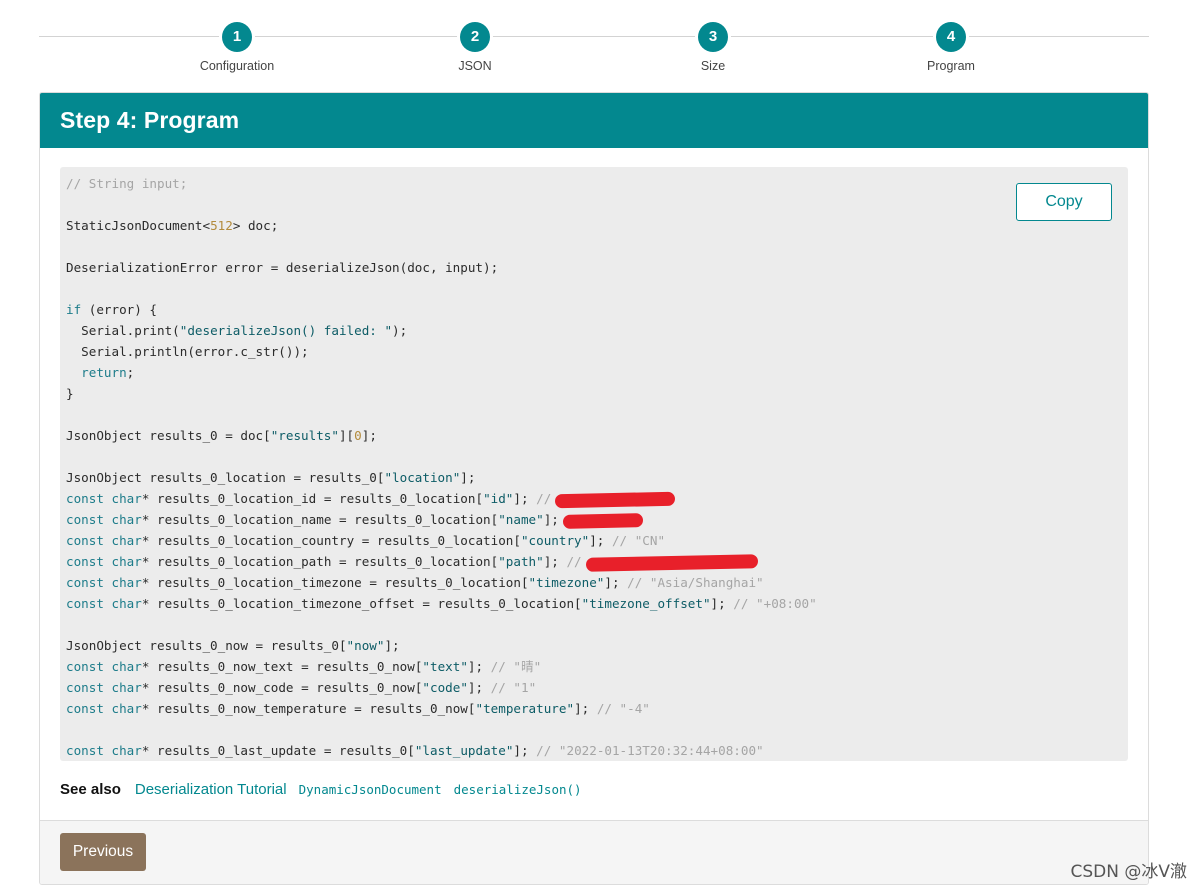  I want to click on step-label: Size, so click(713, 66).